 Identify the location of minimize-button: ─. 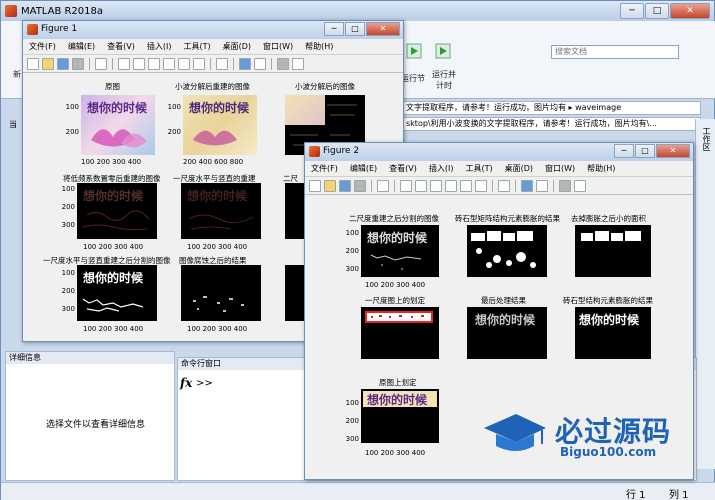
(632, 11).